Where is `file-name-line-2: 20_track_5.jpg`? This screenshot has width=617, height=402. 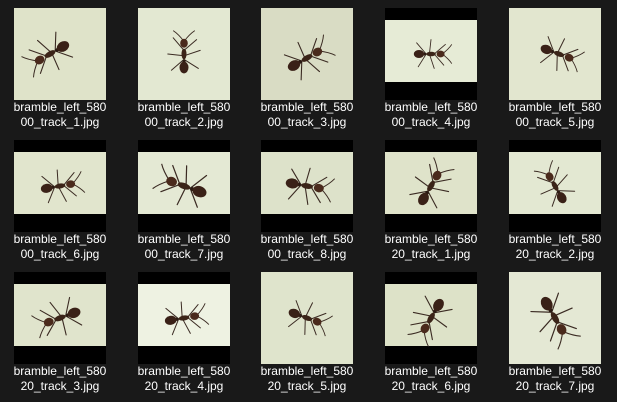 file-name-line-2: 20_track_5.jpg is located at coordinates (307, 386).